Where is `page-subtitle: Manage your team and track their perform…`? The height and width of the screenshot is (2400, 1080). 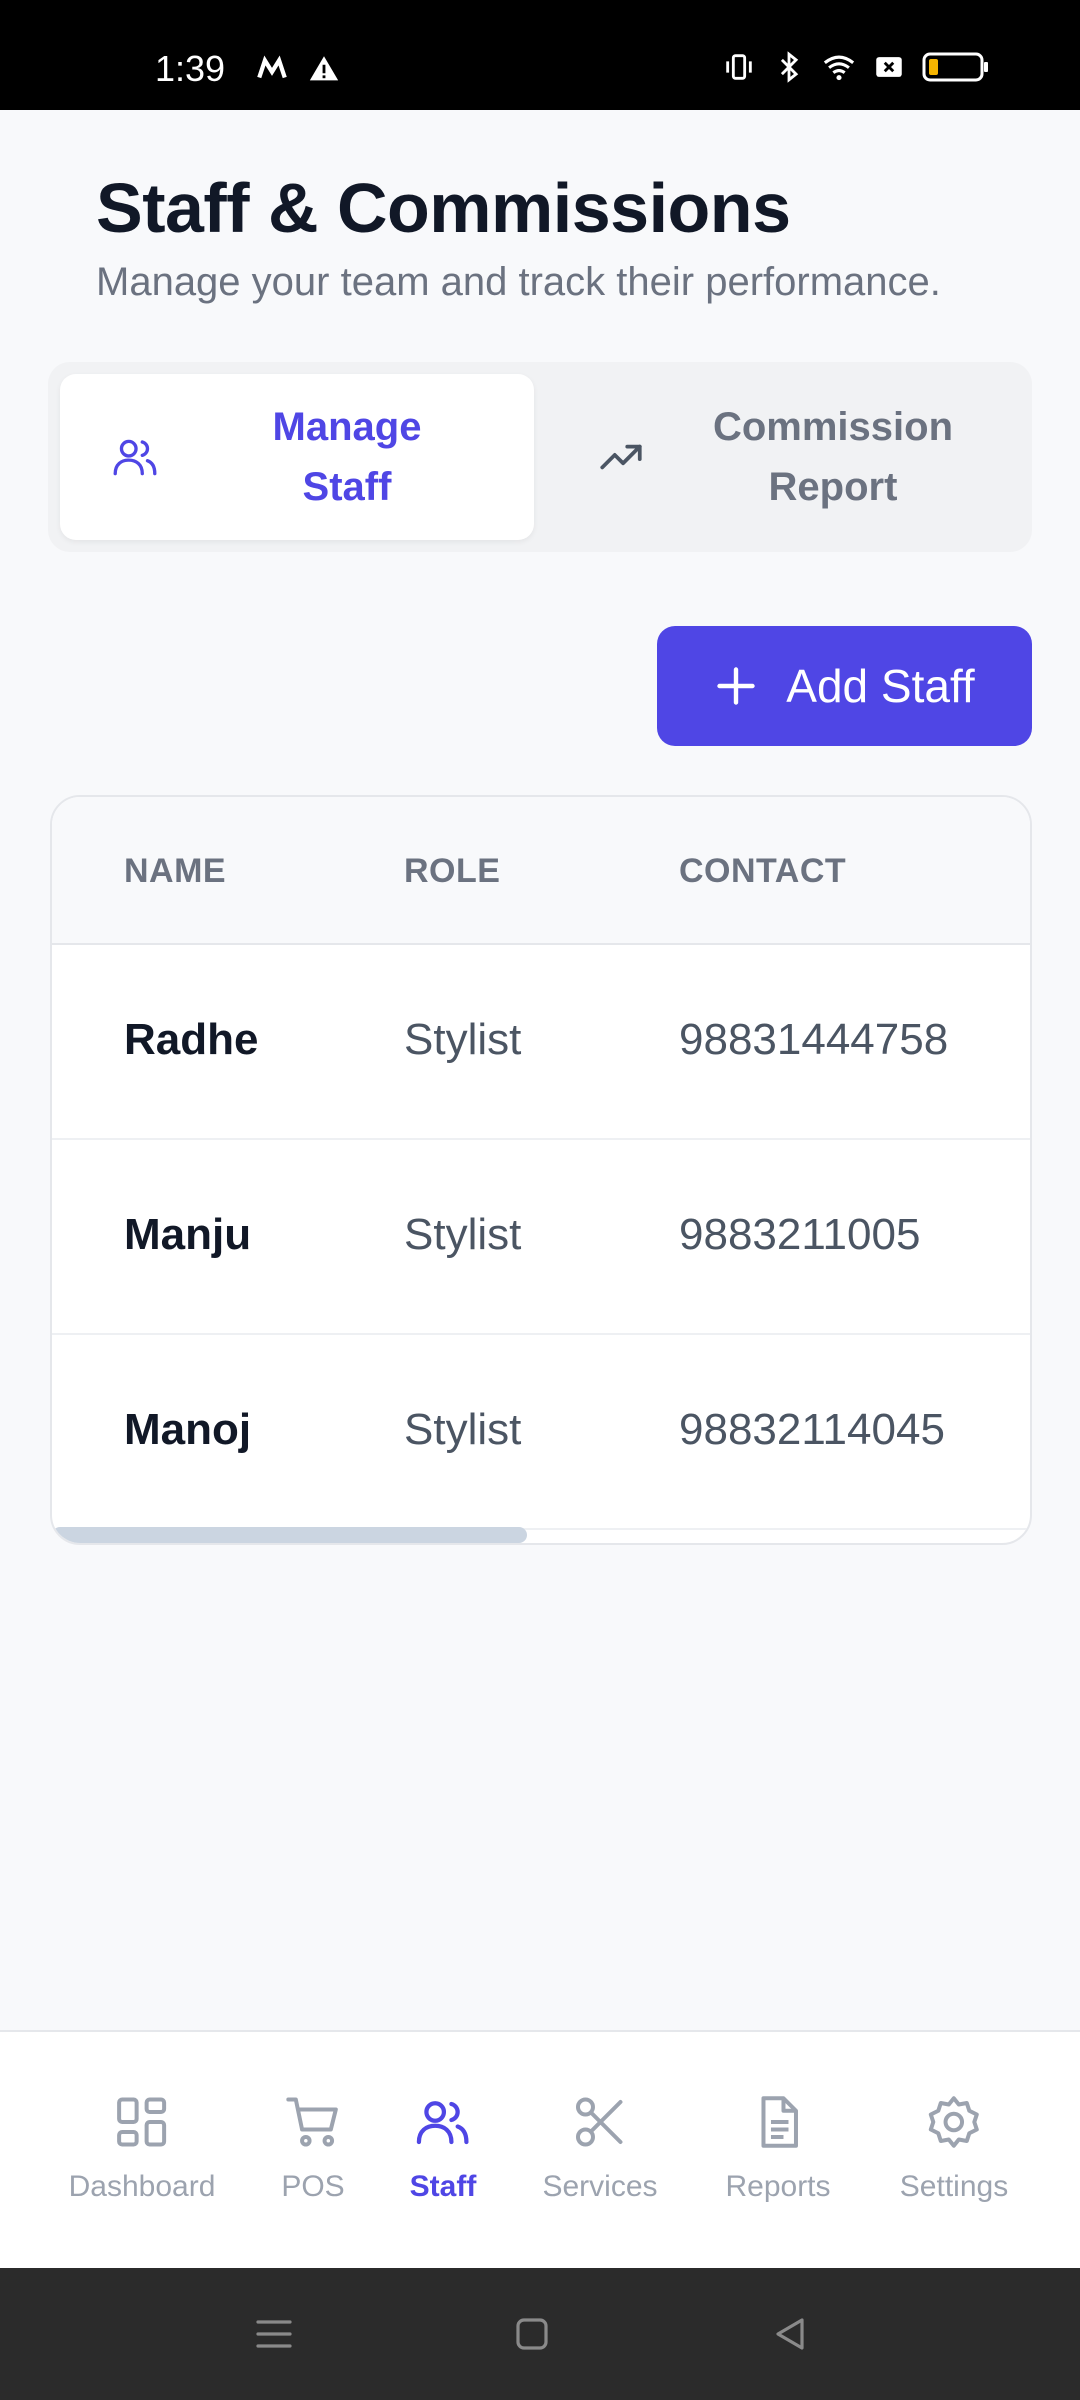 page-subtitle: Manage your team and track their perform… is located at coordinates (518, 282).